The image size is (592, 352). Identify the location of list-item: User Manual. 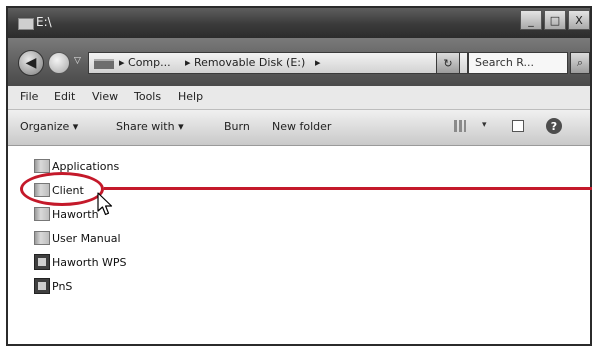
(77, 238).